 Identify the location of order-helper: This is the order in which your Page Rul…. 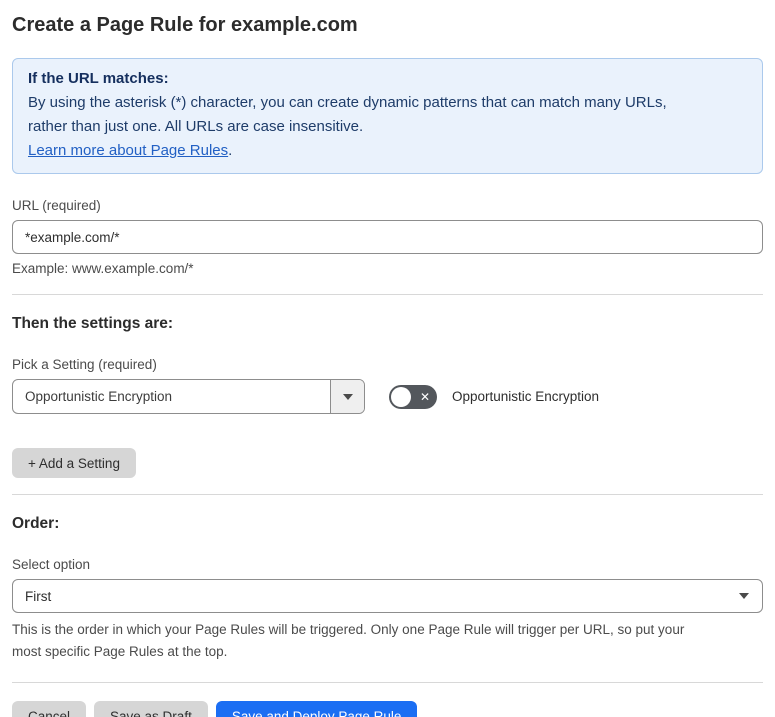
(387, 641).